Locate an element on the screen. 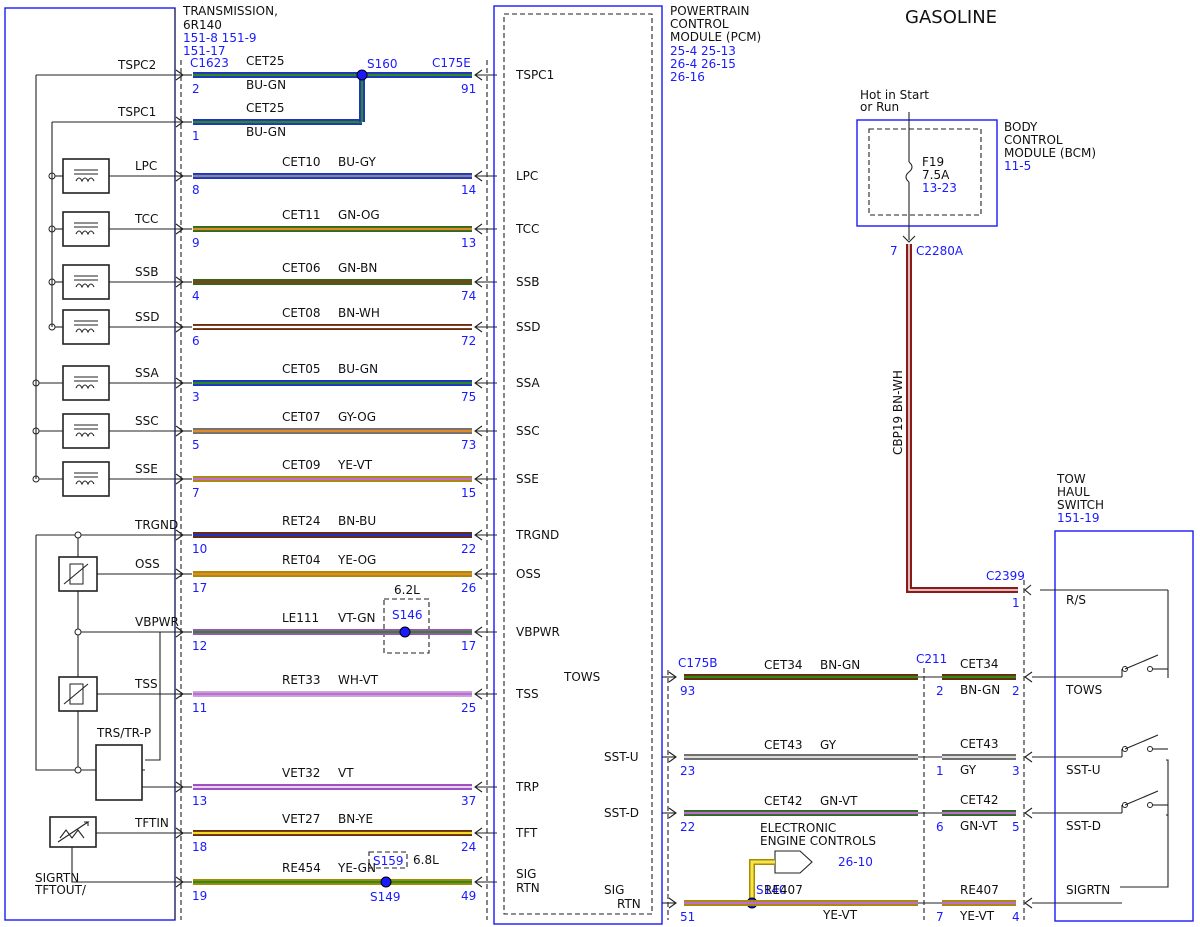  circuit-8-pcm-label: SSE is located at coordinates (527, 479).